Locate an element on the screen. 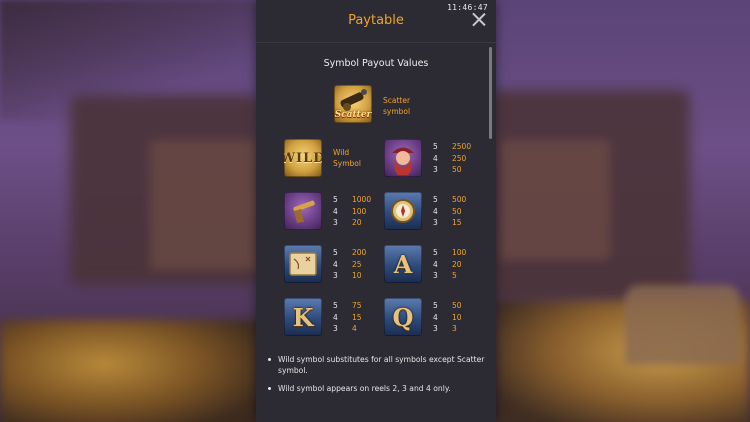  close-icon is located at coordinates (479, 19).